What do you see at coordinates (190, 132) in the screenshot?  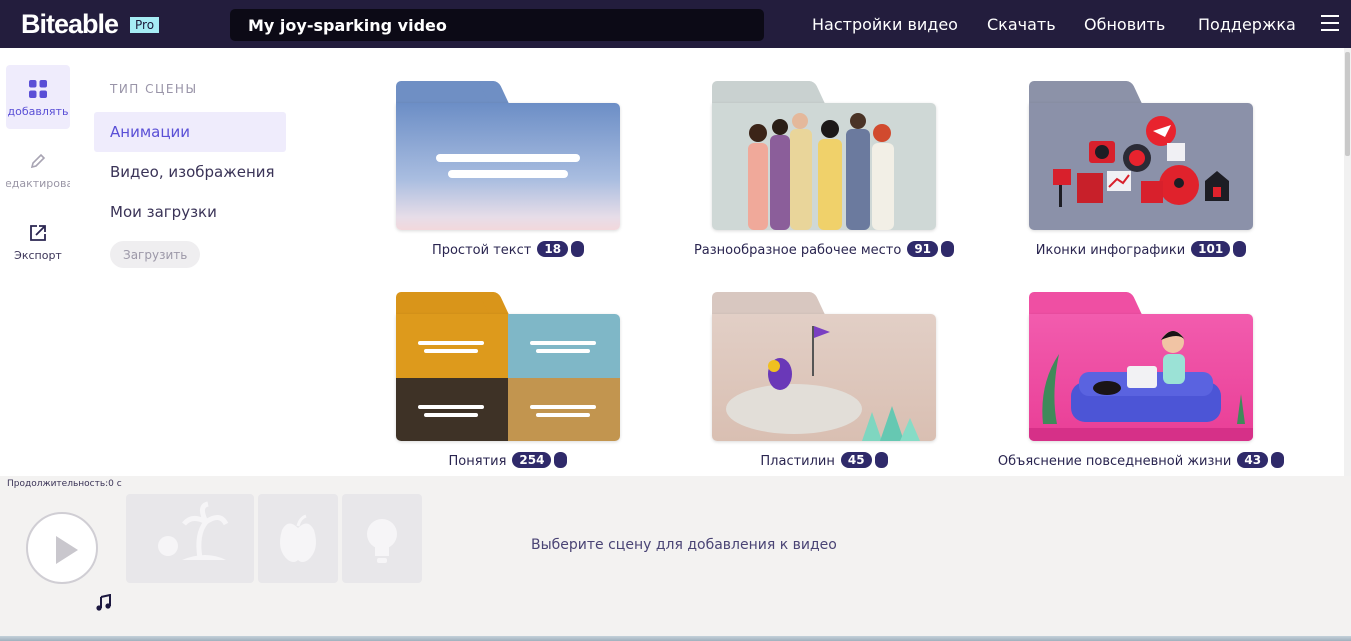 I see `panel-item-animations: Анимации` at bounding box center [190, 132].